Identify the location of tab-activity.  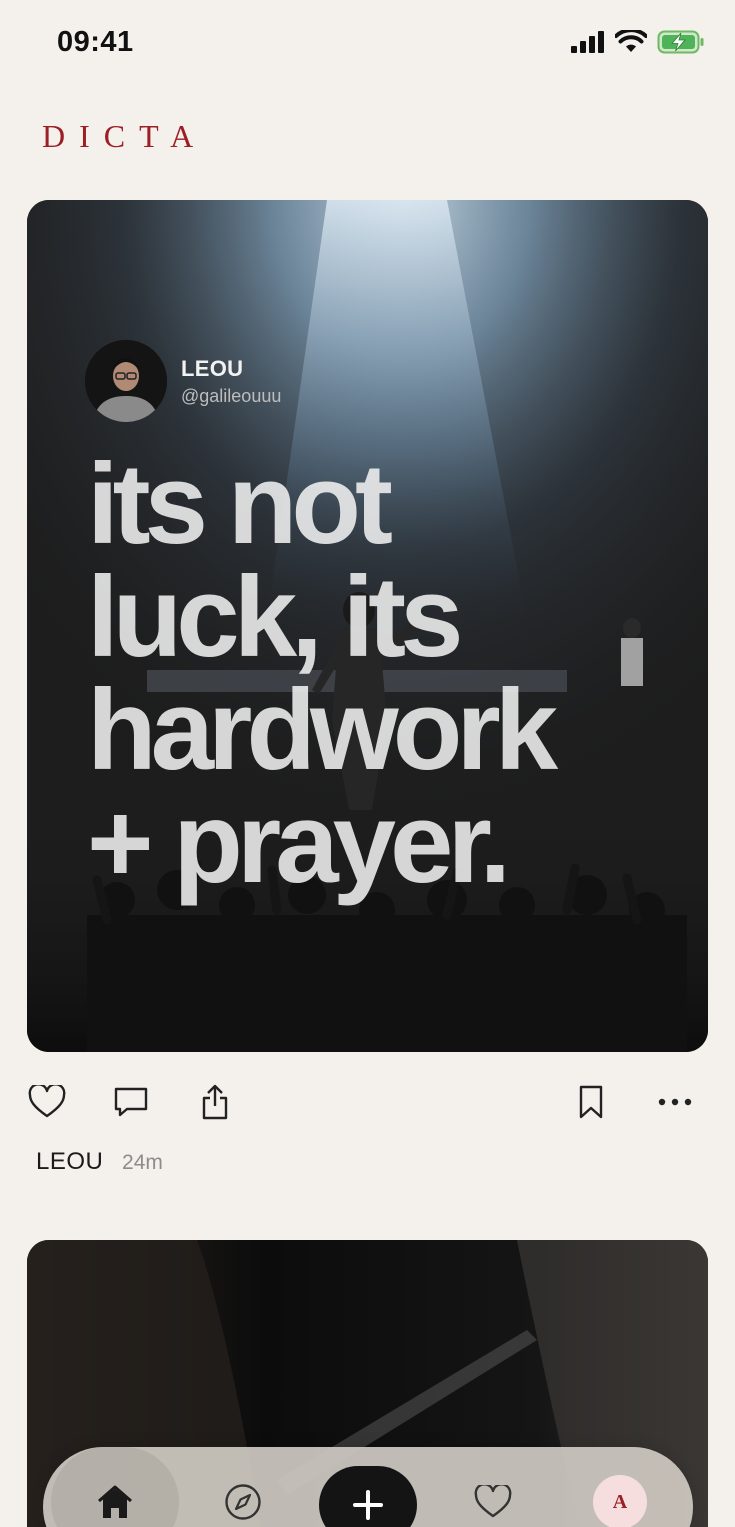
(493, 1487).